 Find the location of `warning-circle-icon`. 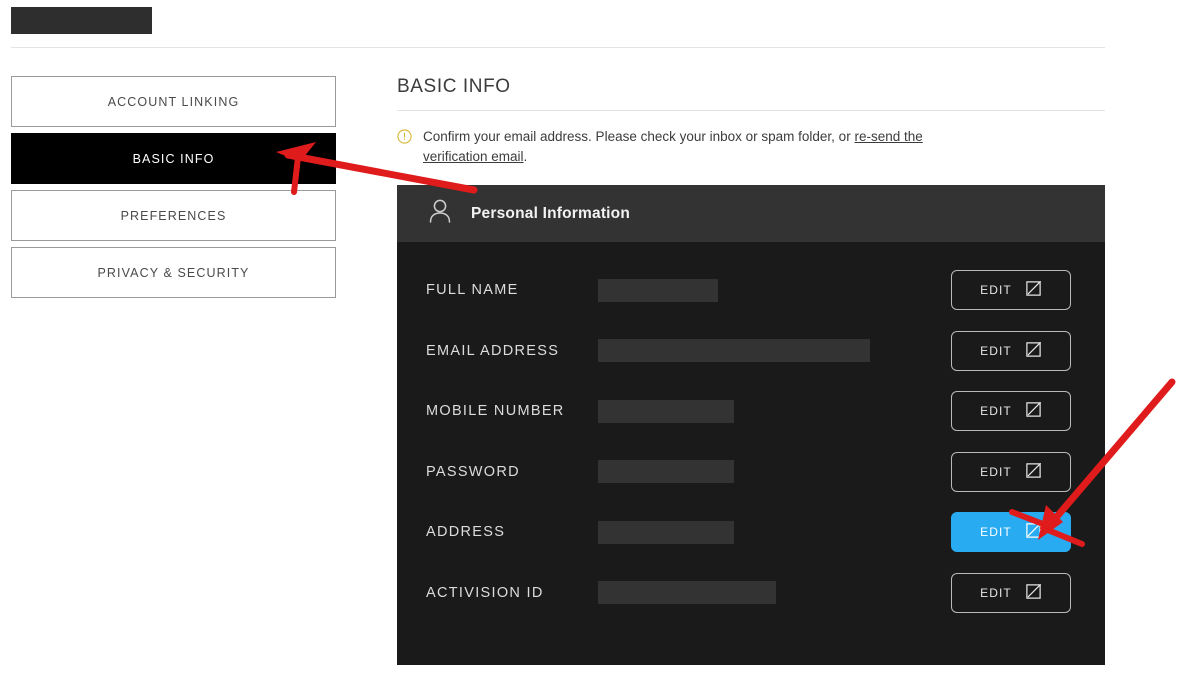

warning-circle-icon is located at coordinates (404, 139).